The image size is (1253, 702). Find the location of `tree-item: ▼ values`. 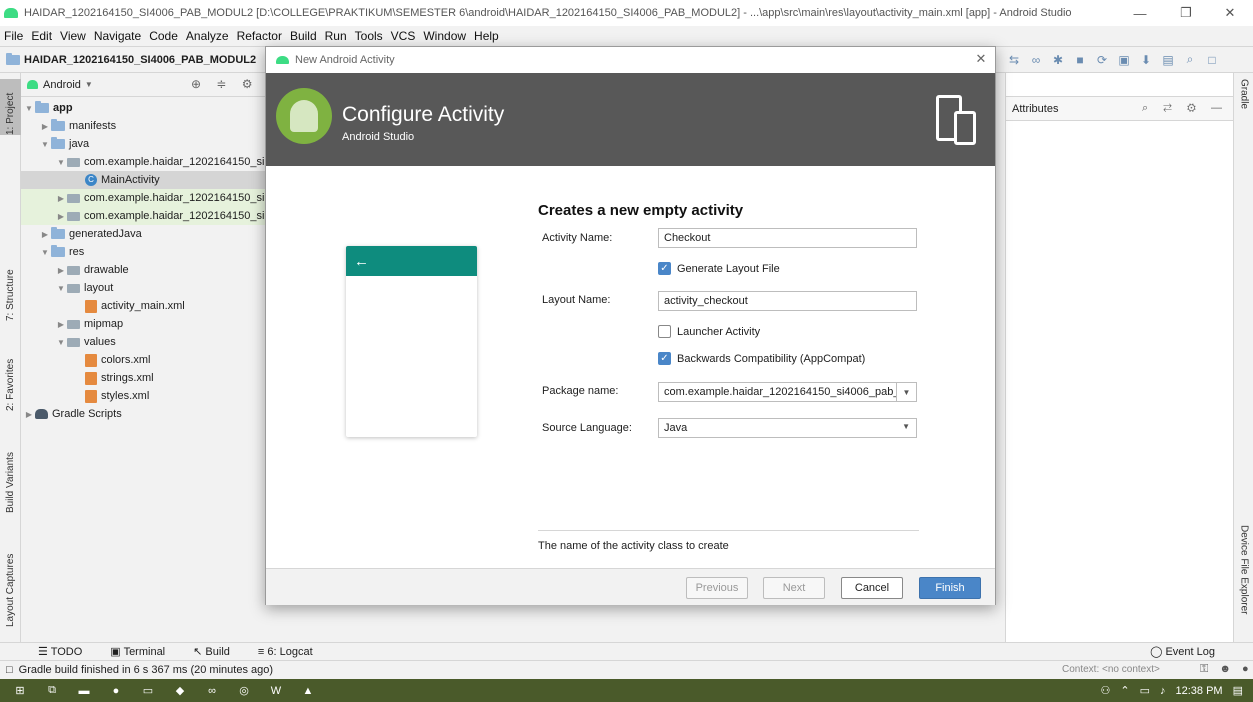

tree-item: ▼ values is located at coordinates (143, 342).